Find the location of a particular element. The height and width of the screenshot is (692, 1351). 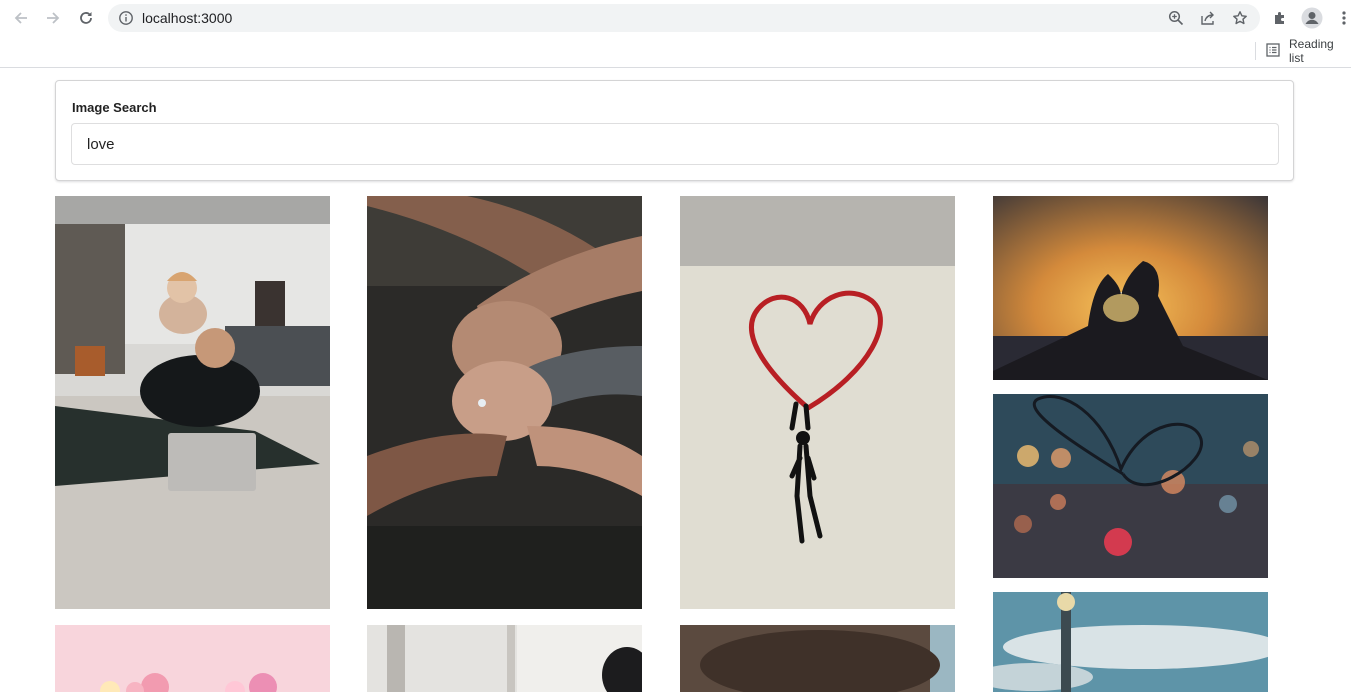

back-icon is located at coordinates (21, 18).